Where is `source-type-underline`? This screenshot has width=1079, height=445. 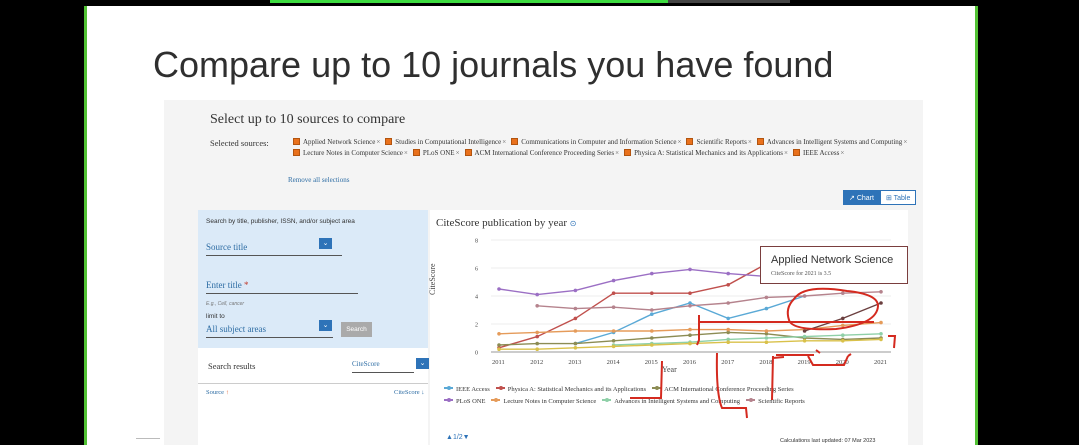
source-type-underline is located at coordinates (274, 255).